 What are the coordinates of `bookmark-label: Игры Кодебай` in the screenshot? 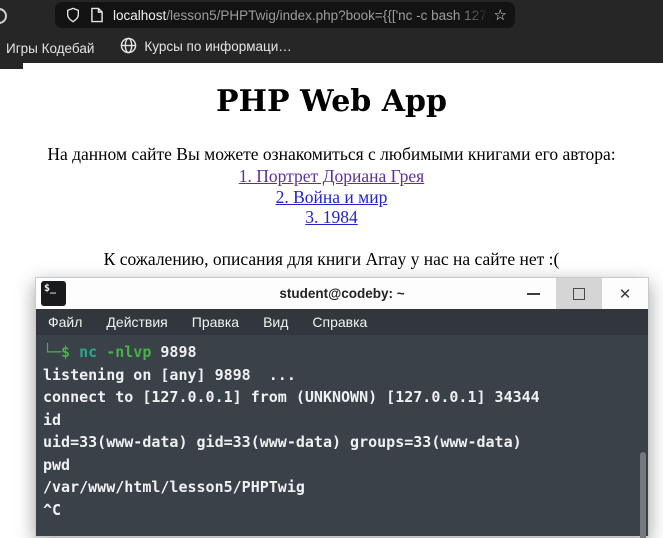 It's located at (50, 48).